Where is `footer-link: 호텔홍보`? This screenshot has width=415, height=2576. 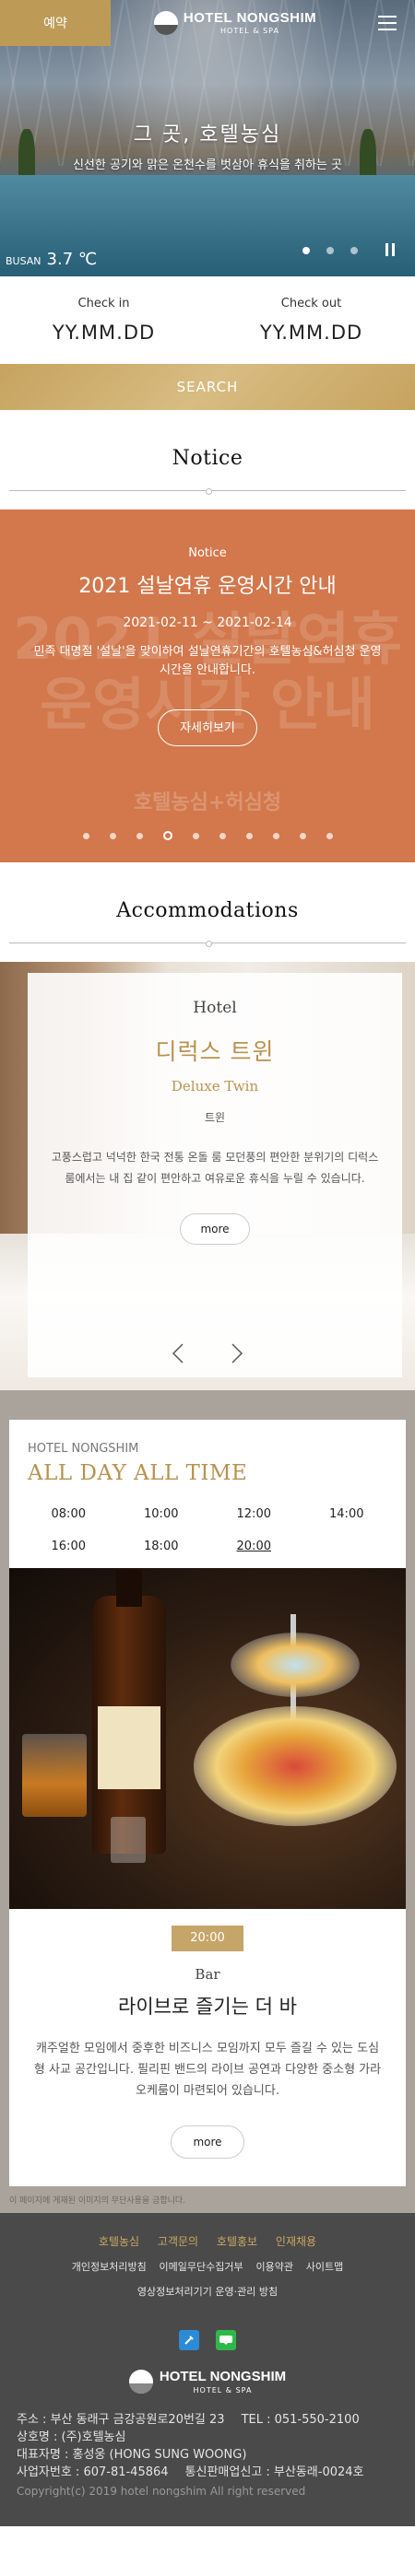 footer-link: 호텔홍보 is located at coordinates (237, 2241).